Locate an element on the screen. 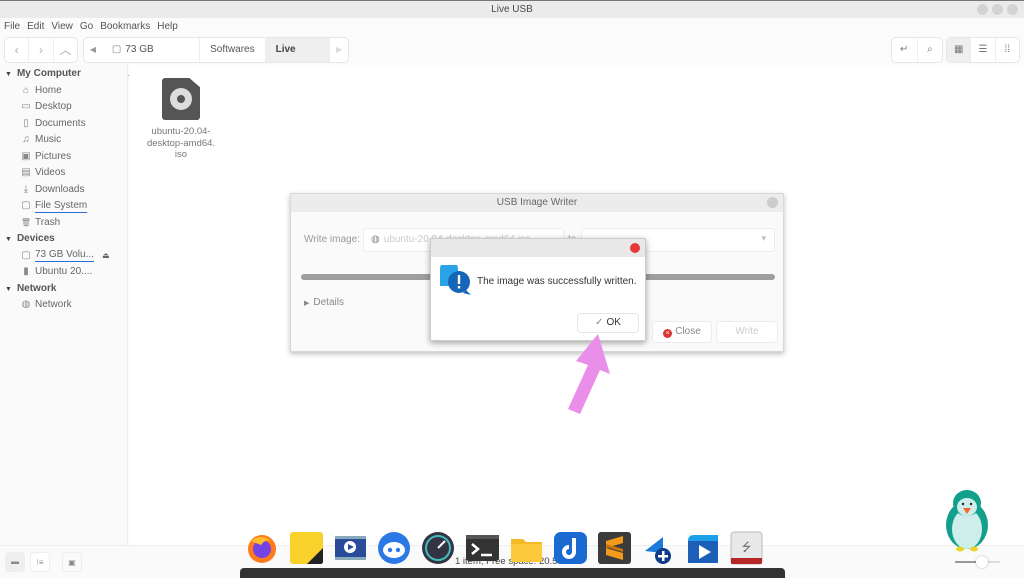 The image size is (1024, 578). dock-usb-image-writer: ⭍ is located at coordinates (746, 548).